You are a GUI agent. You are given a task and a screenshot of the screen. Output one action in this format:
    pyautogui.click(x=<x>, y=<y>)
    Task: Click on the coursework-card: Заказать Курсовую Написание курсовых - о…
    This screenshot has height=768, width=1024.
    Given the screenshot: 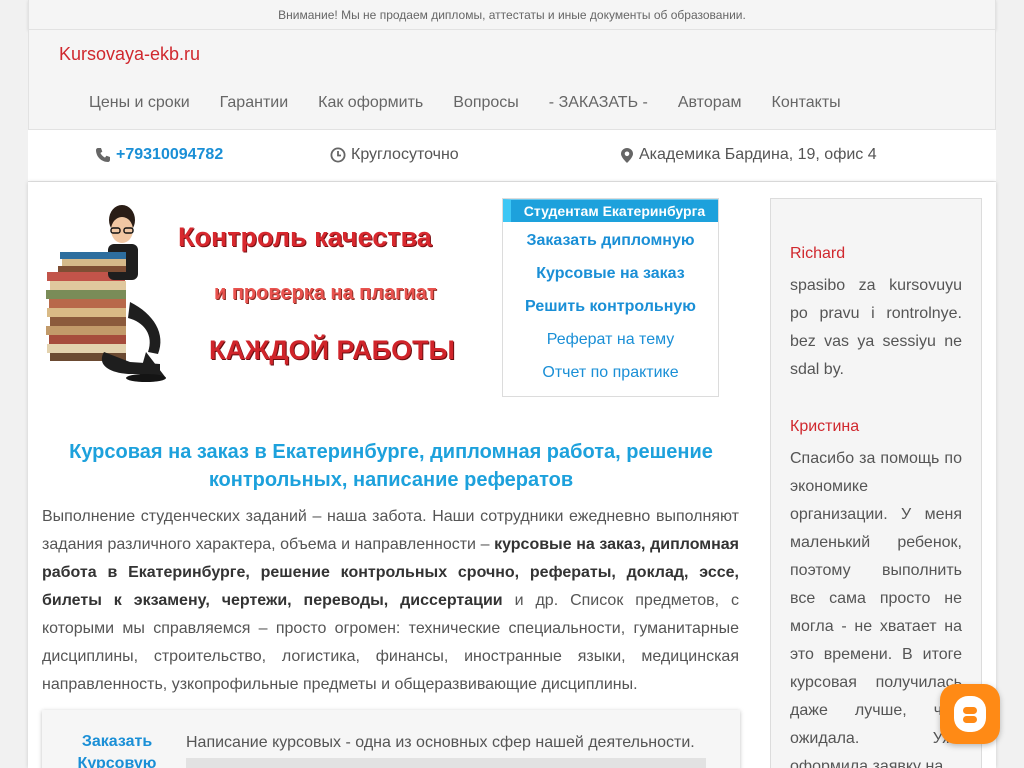 What is the action you would take?
    pyautogui.click(x=391, y=739)
    